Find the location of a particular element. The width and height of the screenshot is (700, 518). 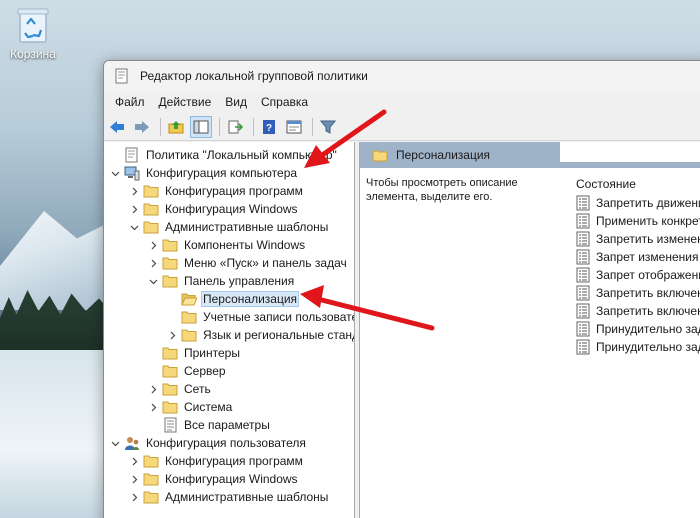

column-header-state: Состояние is located at coordinates (635, 184).